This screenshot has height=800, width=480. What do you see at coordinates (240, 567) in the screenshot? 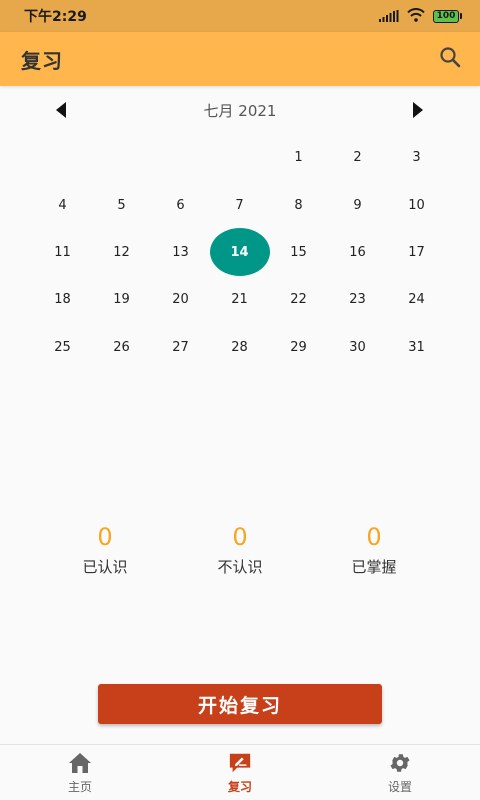
I see `stat-unknown-label: 不认识` at bounding box center [240, 567].